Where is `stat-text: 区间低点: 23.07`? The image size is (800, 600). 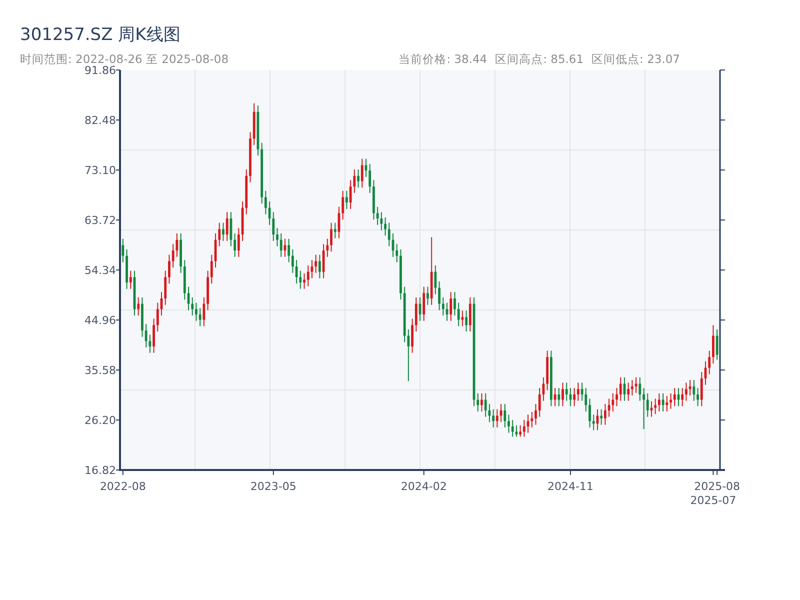
stat-text: 区间低点: 23.07 is located at coordinates (636, 59).